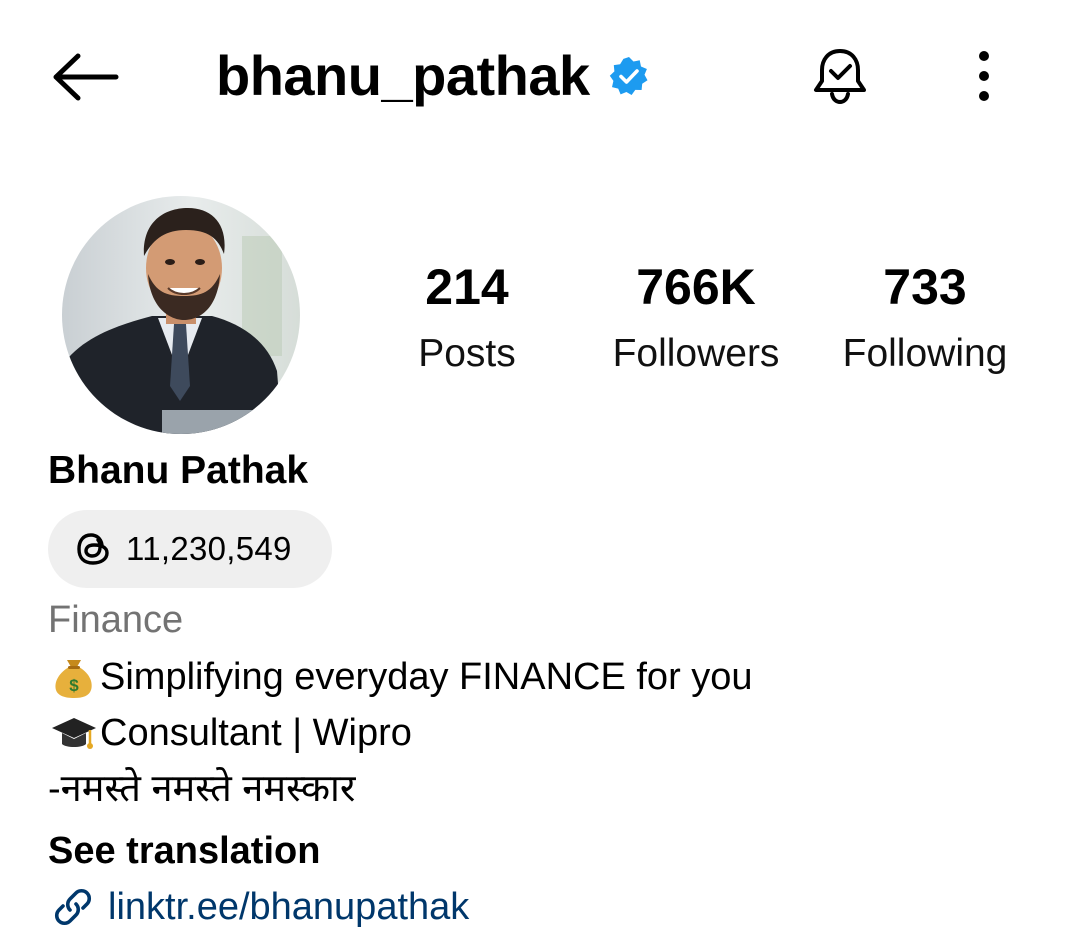  I want to click on more-vertical-icon, so click(984, 76).